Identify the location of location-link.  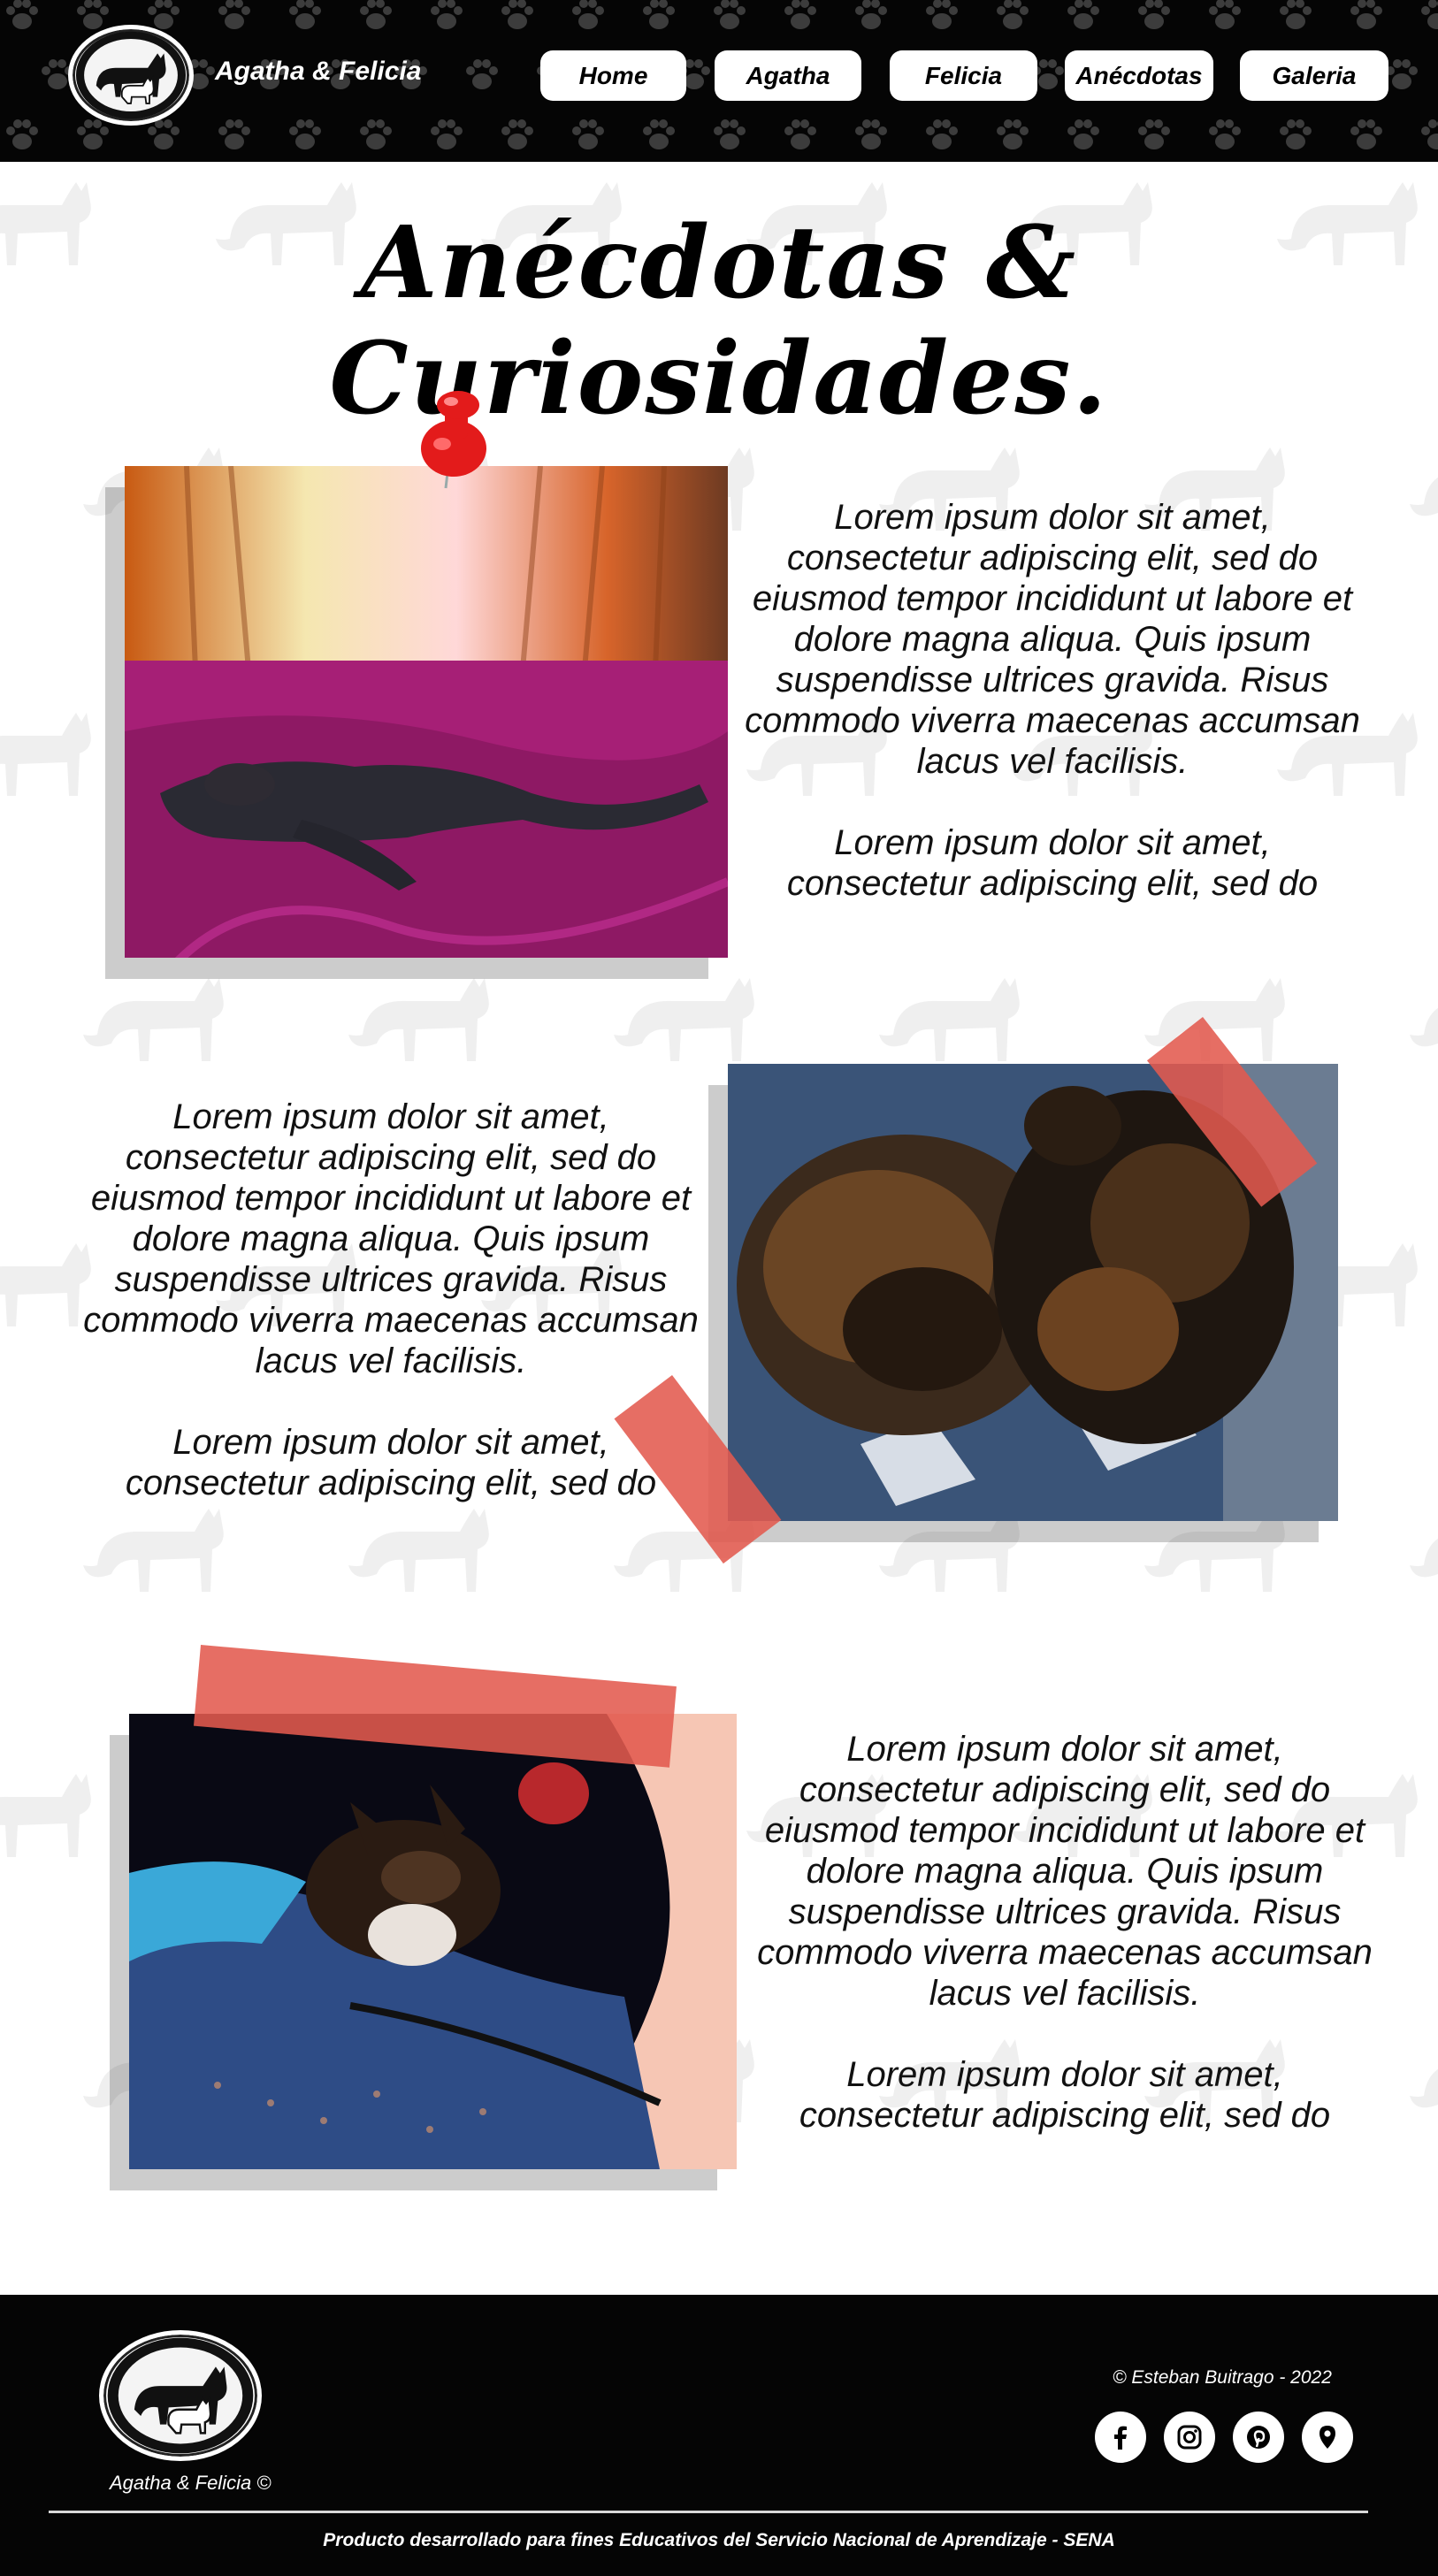
(1328, 2438).